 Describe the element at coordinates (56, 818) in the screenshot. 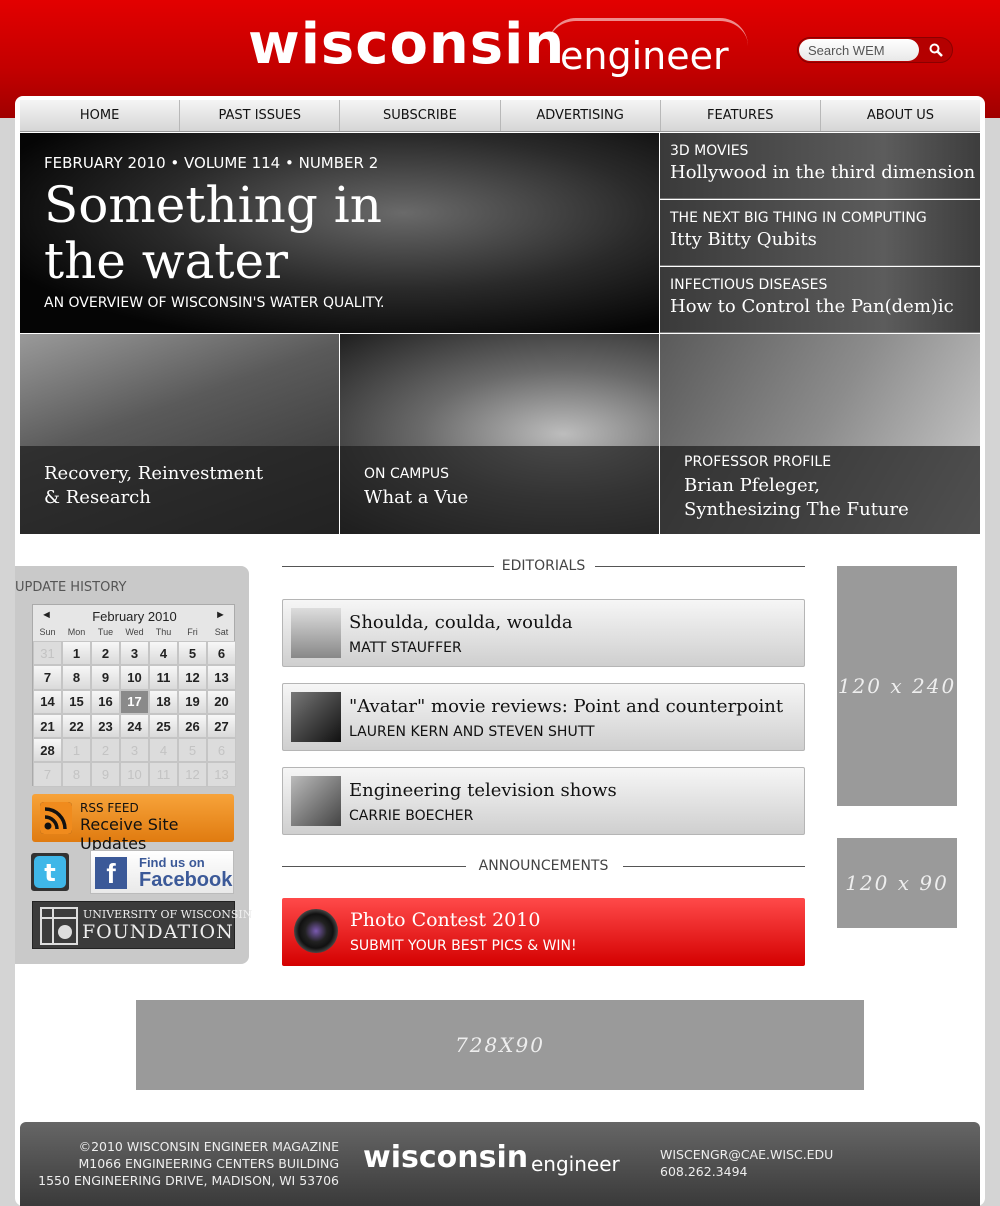

I see `rss-icon` at that location.